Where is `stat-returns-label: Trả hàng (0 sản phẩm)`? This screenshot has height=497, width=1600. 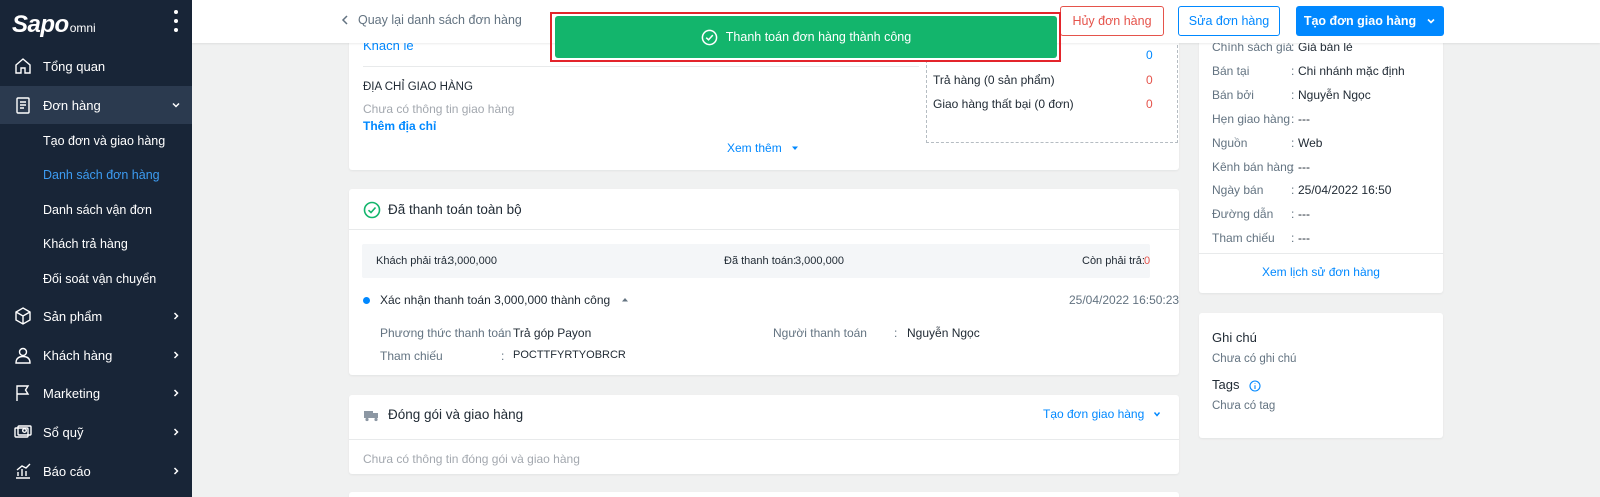 stat-returns-label: Trả hàng (0 sản phẩm) is located at coordinates (994, 80).